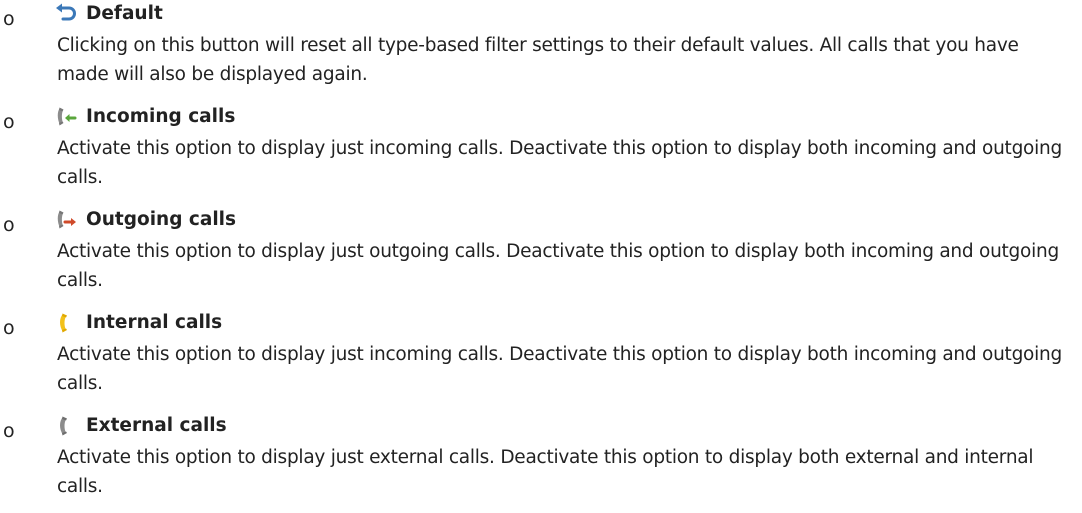 The width and height of the screenshot is (1082, 513). What do you see at coordinates (66, 14) in the screenshot?
I see `reset-arrow-icon` at bounding box center [66, 14].